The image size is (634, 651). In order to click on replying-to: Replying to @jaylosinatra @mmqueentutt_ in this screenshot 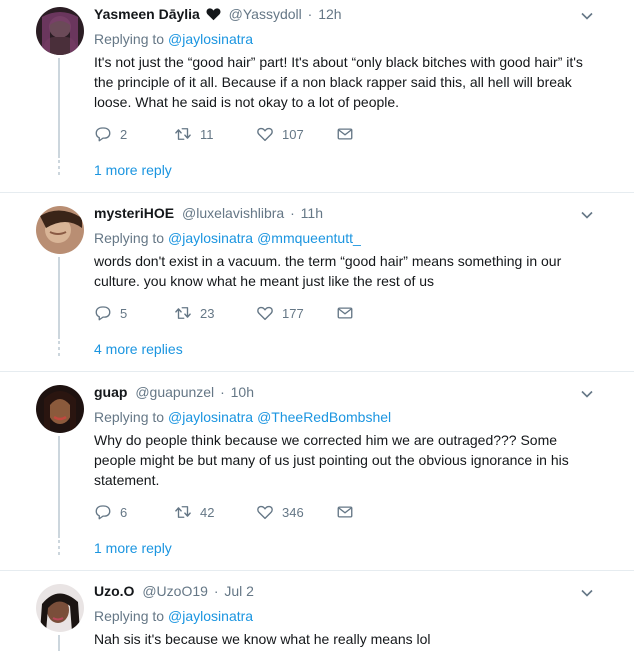, I will do `click(227, 238)`.